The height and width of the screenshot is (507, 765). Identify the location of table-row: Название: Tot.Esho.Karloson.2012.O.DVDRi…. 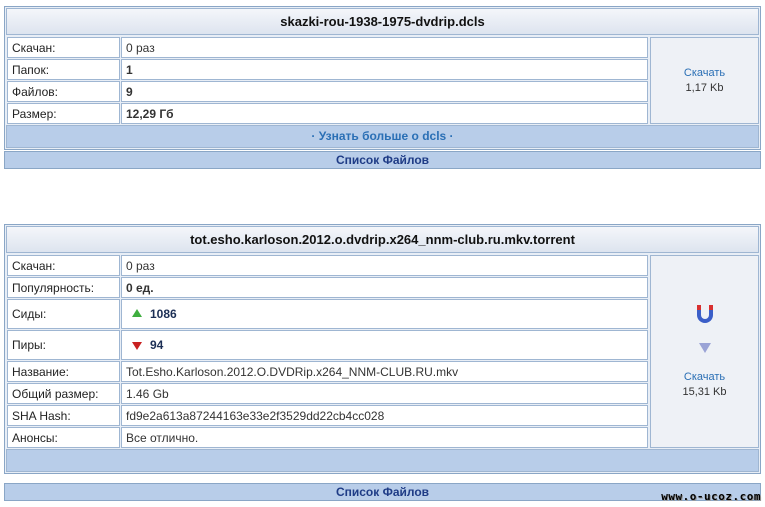
(327, 371).